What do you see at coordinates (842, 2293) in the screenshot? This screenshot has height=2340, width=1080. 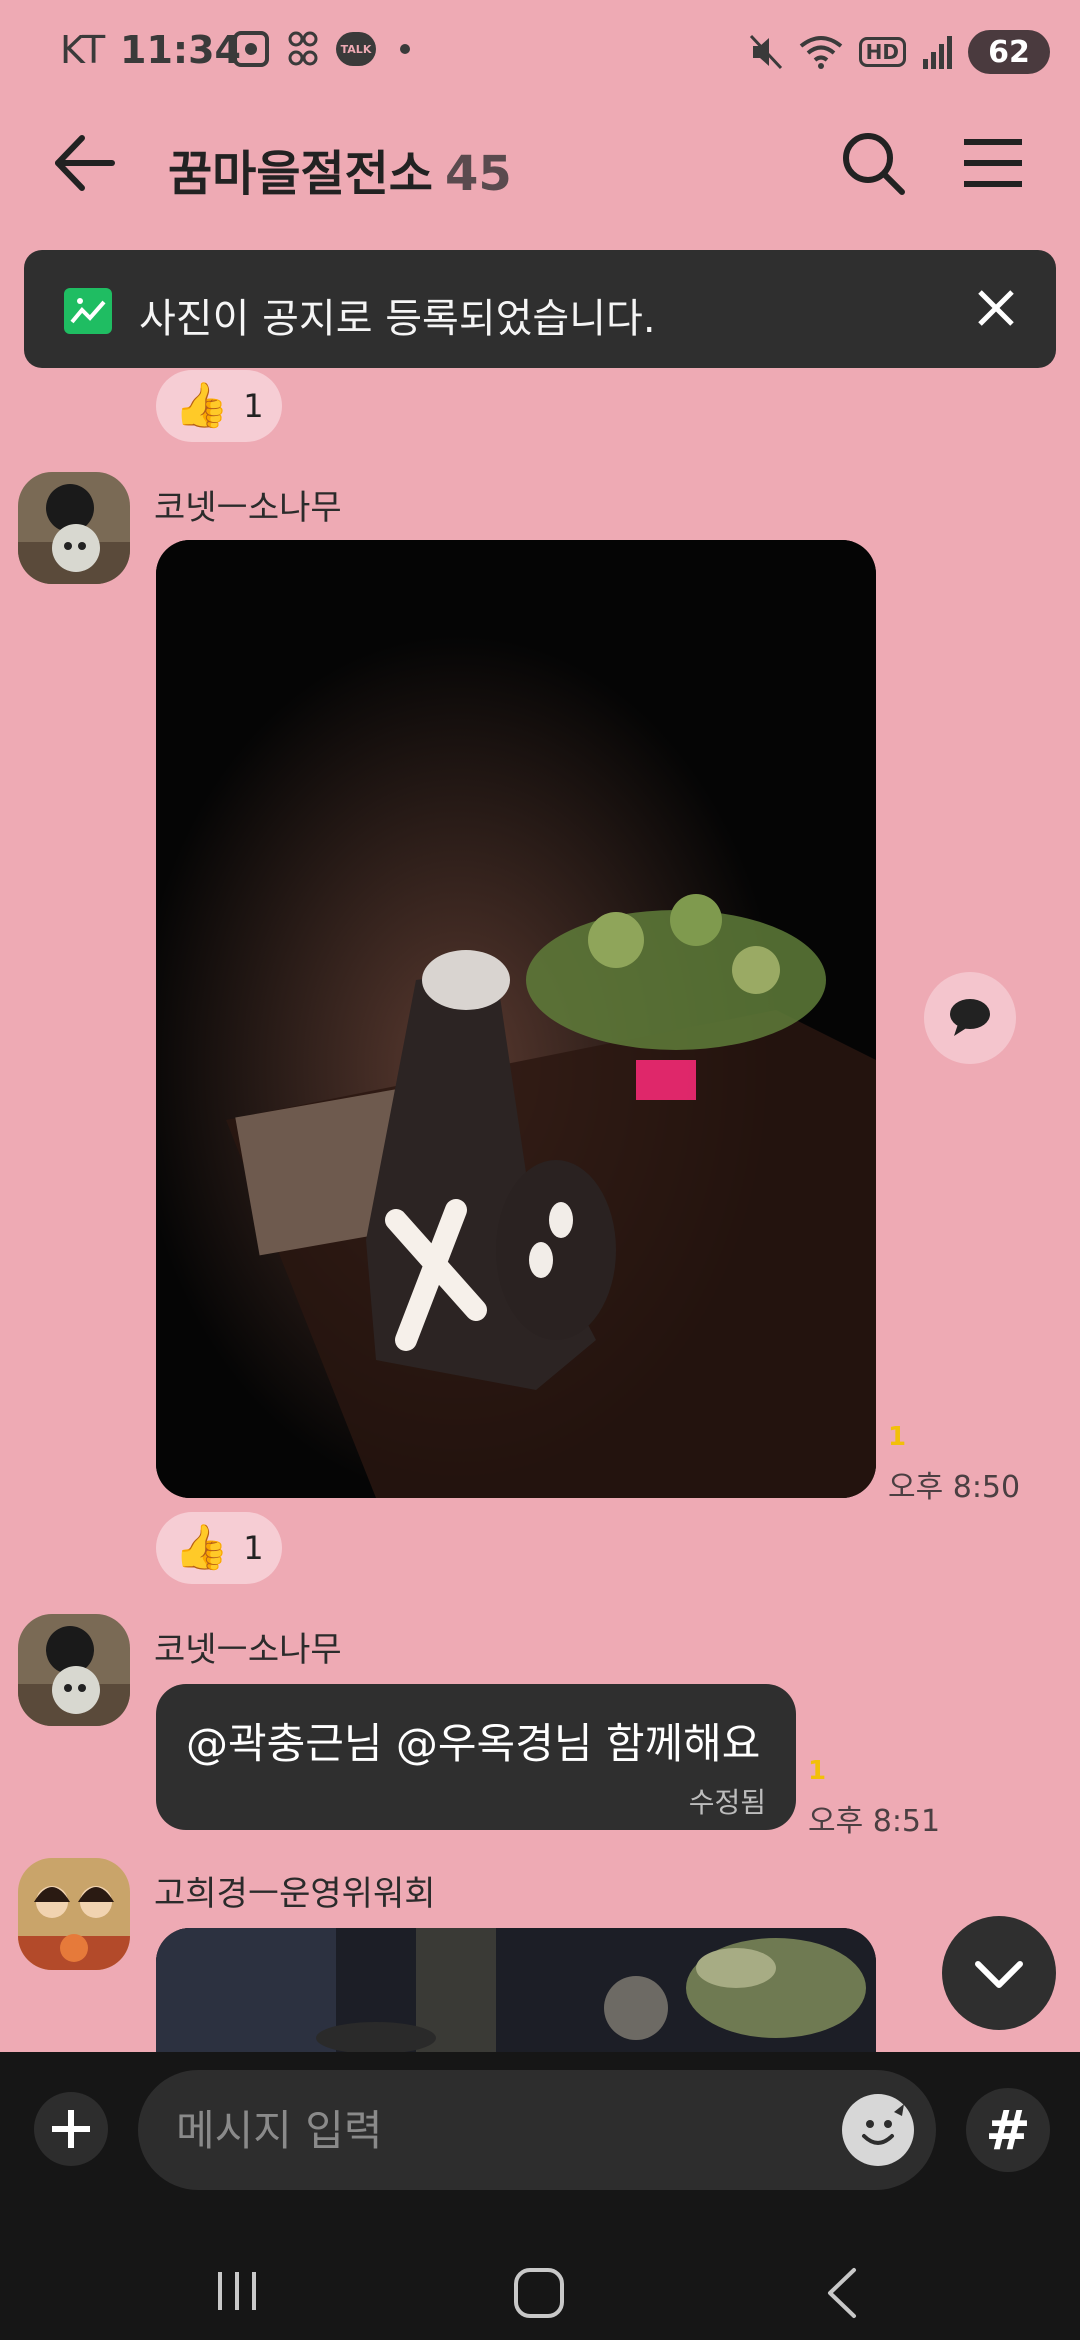 I see `back-nav-button` at bounding box center [842, 2293].